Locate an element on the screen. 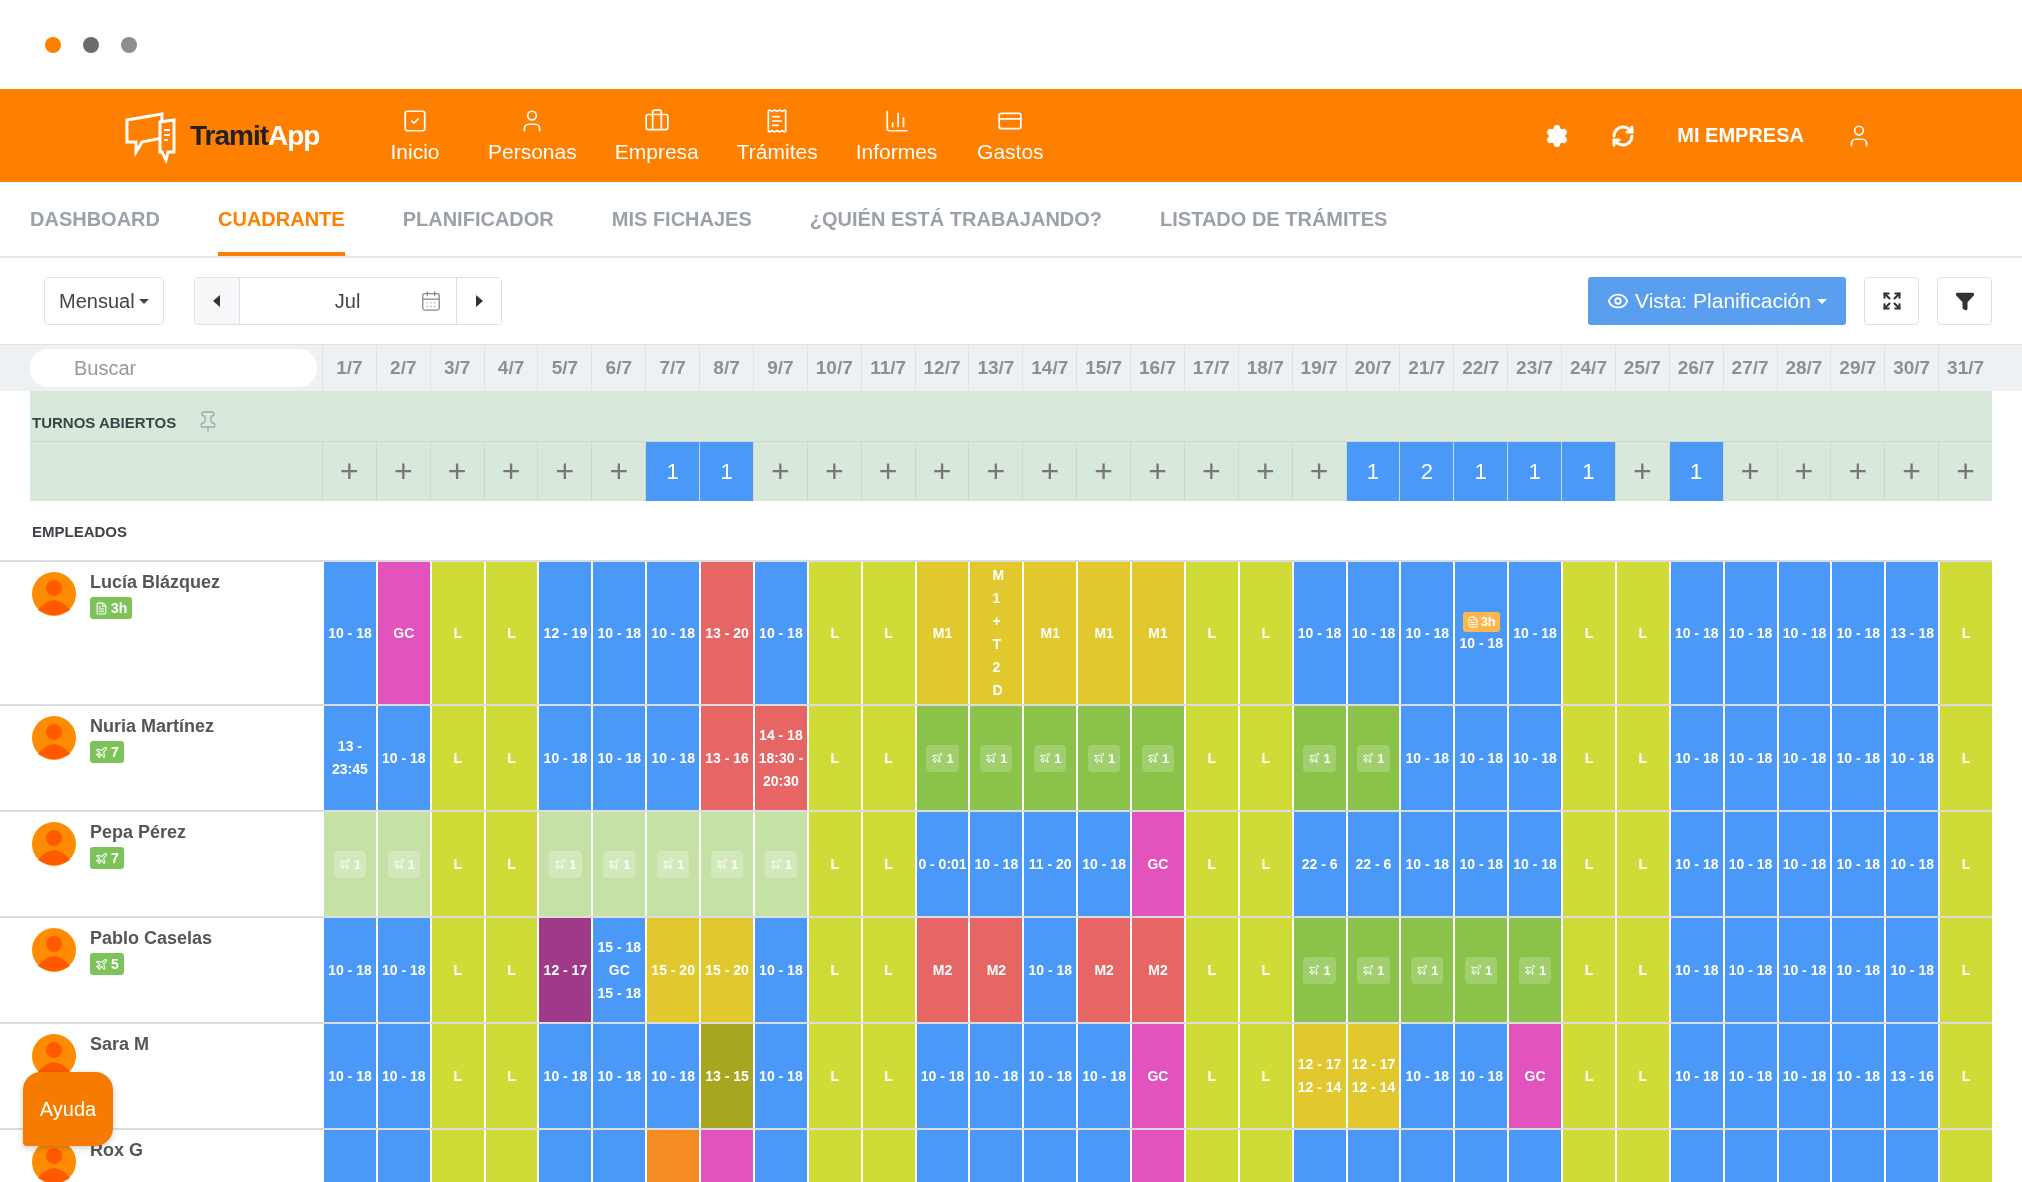 Image resolution: width=2022 pixels, height=1182 pixels. nav-item: Informes is located at coordinates (896, 135).